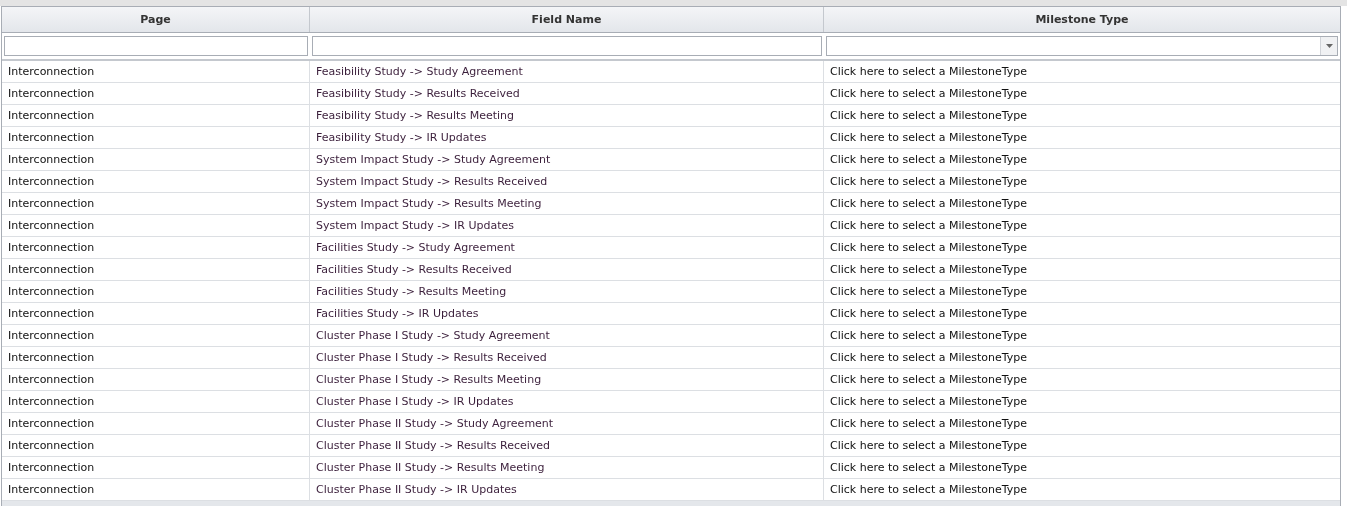 Image resolution: width=1347 pixels, height=506 pixels. I want to click on table-cell: System Impact Study -> Results Meeting, so click(567, 203).